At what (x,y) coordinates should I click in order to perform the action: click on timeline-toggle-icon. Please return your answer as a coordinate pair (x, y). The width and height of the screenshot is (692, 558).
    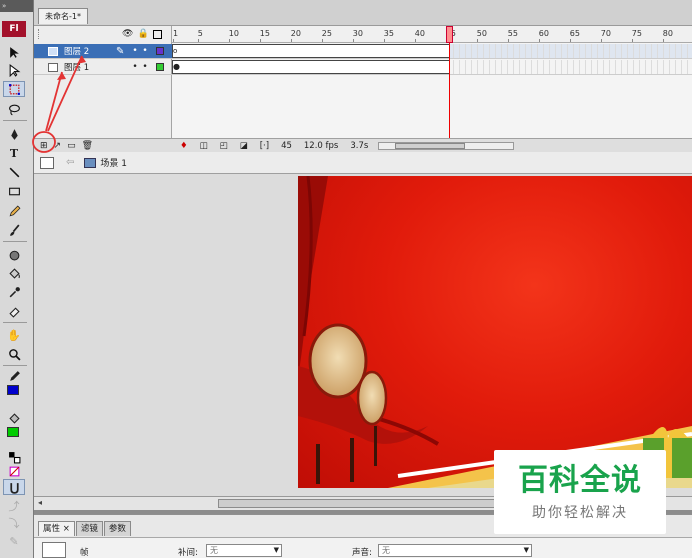
    Looking at the image, I should click on (47, 162).